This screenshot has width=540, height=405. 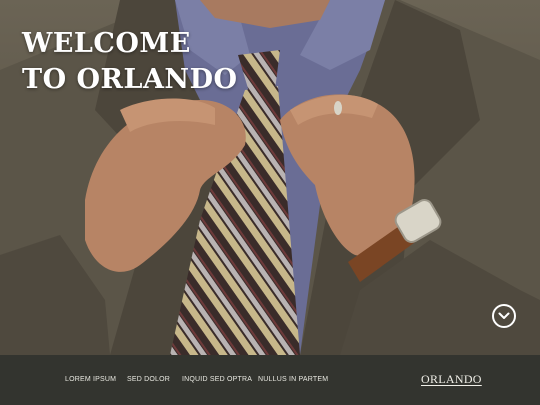 What do you see at coordinates (130, 62) in the screenshot?
I see `hero-headline: WELCOME TO ORLANDO` at bounding box center [130, 62].